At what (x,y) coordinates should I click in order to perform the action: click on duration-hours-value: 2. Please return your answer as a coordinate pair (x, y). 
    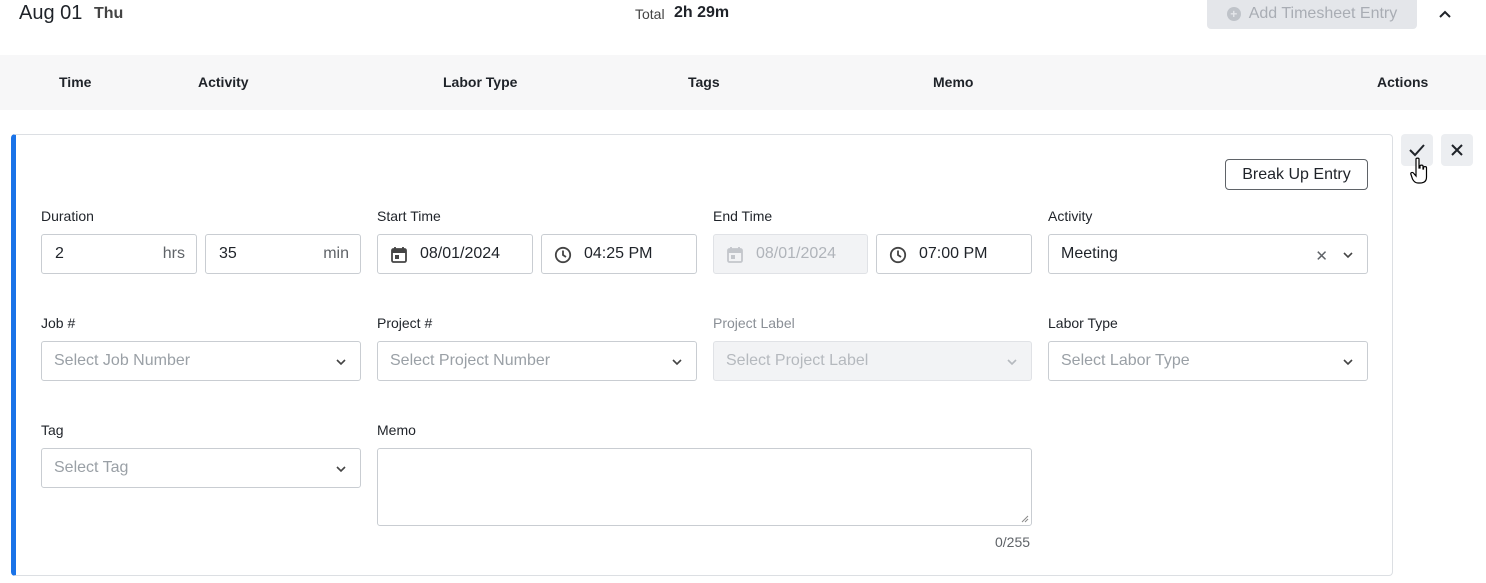
    Looking at the image, I should click on (59, 253).